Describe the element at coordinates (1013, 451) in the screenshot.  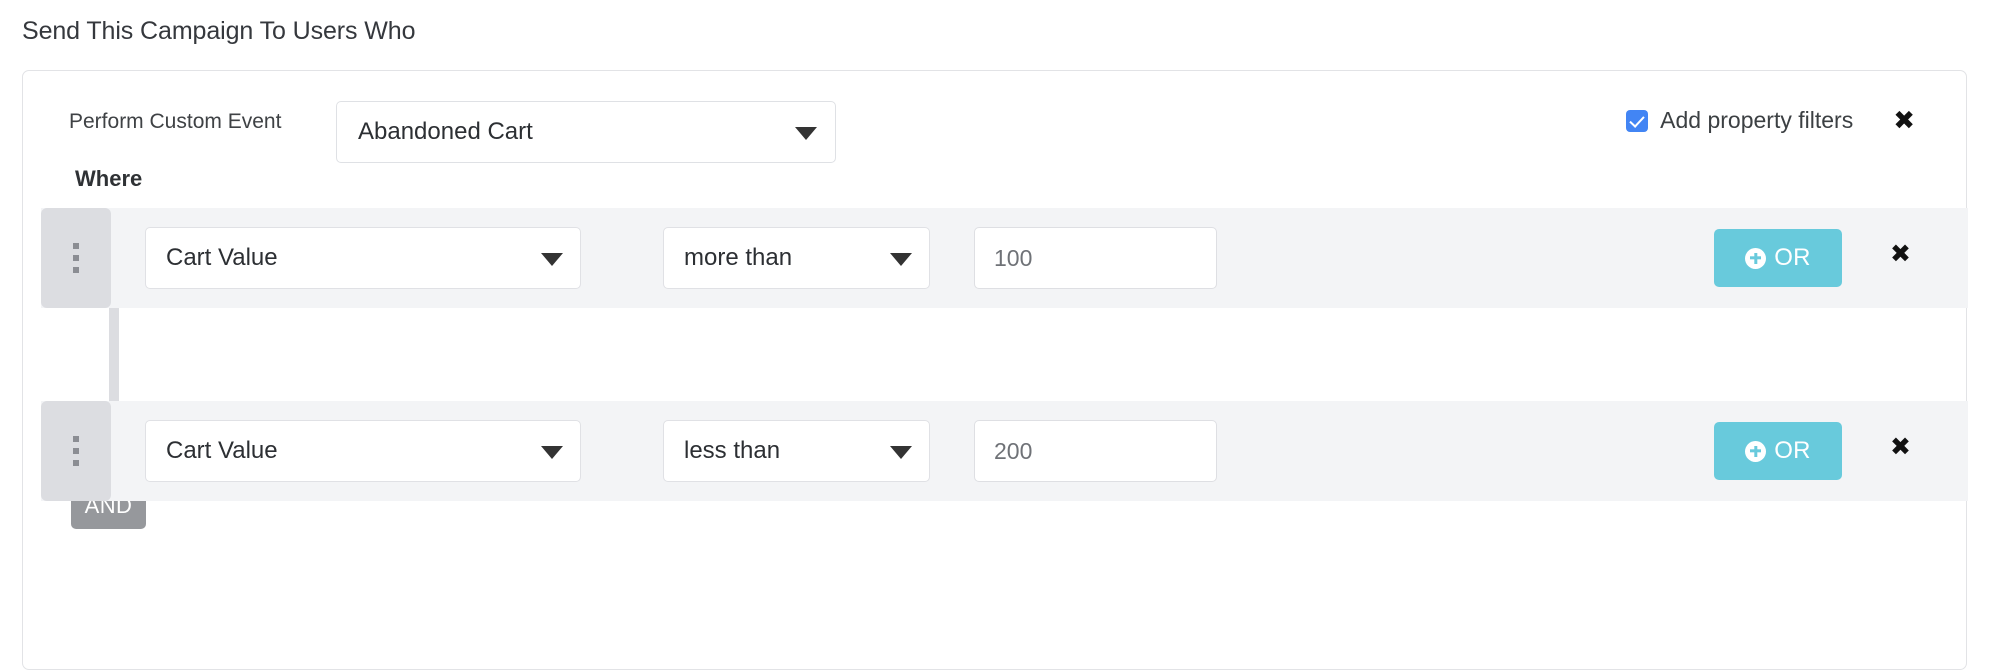
I see `condition-value-text: 200` at that location.